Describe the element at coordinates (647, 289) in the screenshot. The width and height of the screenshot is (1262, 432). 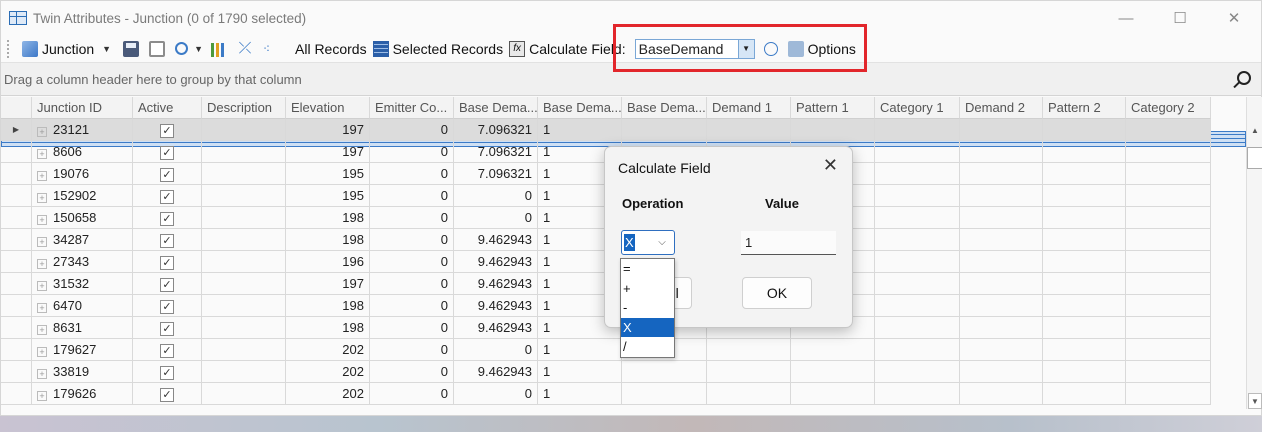
I see `operation-option: +` at that location.